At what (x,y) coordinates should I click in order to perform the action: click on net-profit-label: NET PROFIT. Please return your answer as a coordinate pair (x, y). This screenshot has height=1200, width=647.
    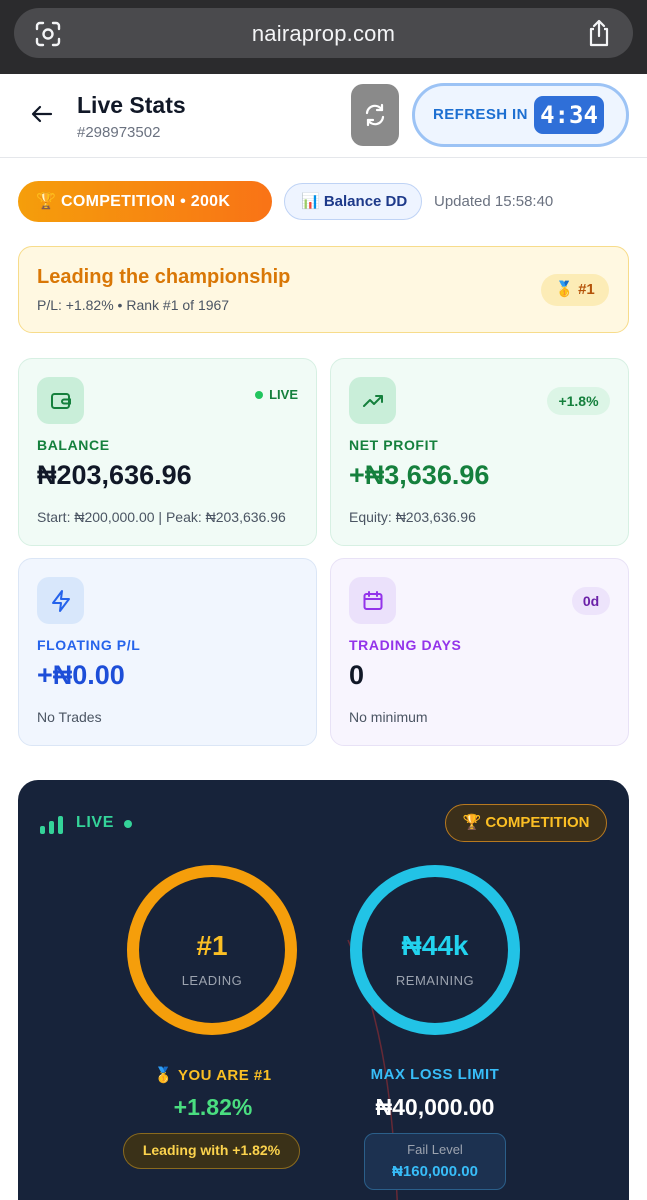
    Looking at the image, I should click on (394, 445).